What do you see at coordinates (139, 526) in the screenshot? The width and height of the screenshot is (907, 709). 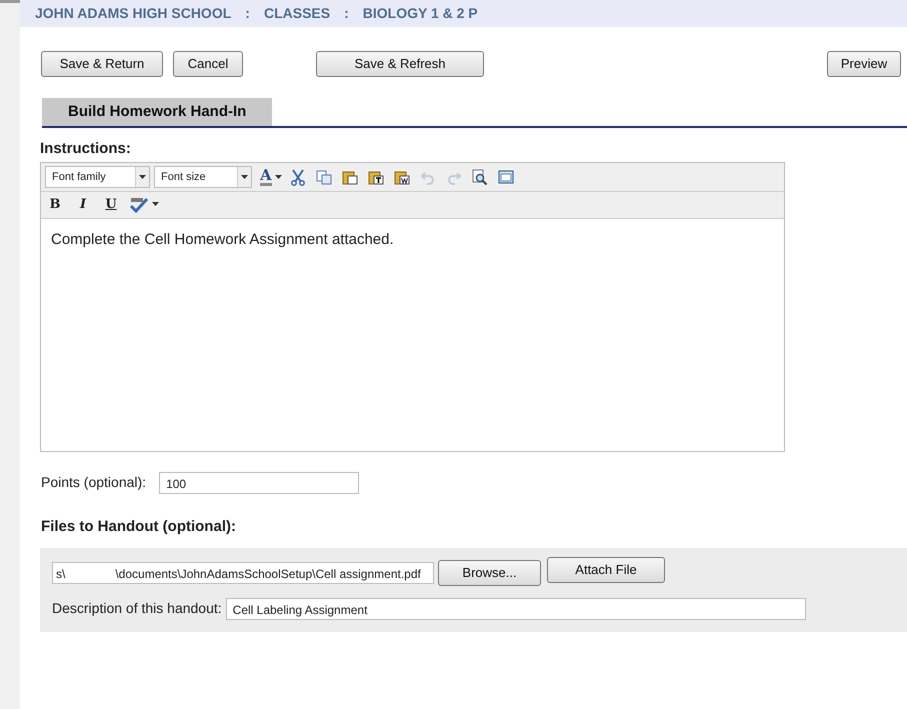 I see `files-heading: Files to Handout (optional):` at bounding box center [139, 526].